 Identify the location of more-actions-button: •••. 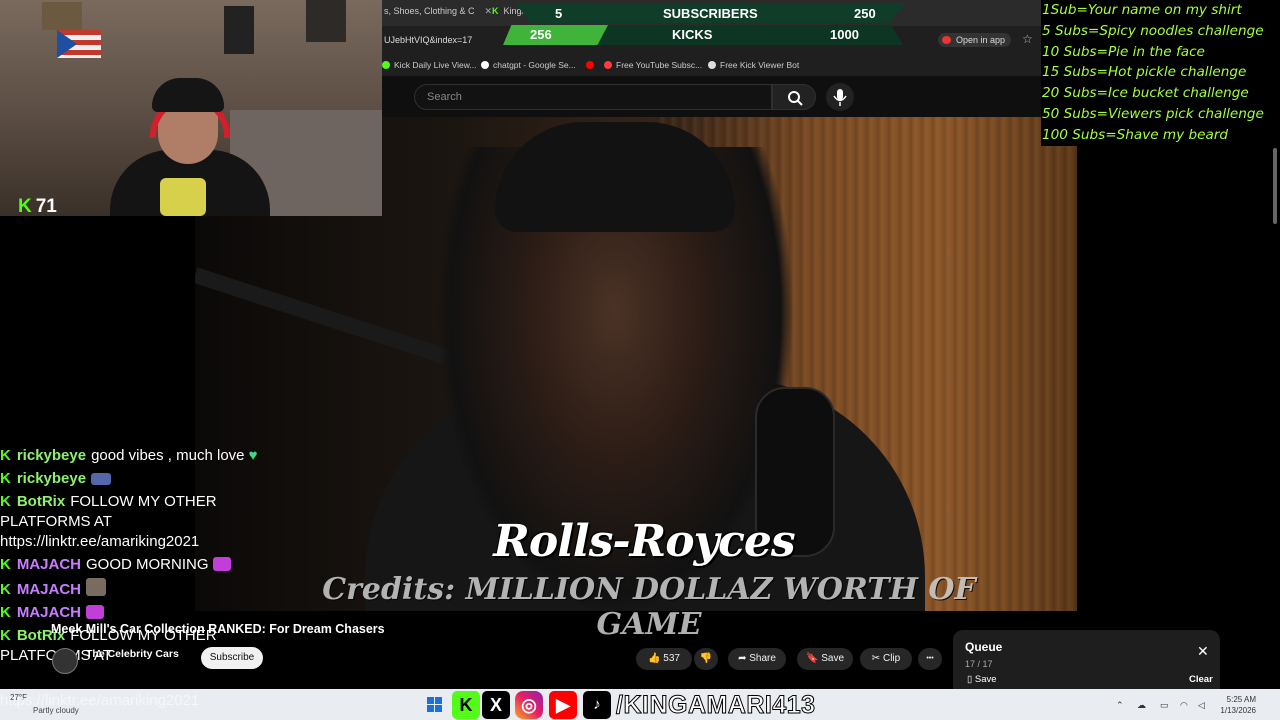
(930, 659).